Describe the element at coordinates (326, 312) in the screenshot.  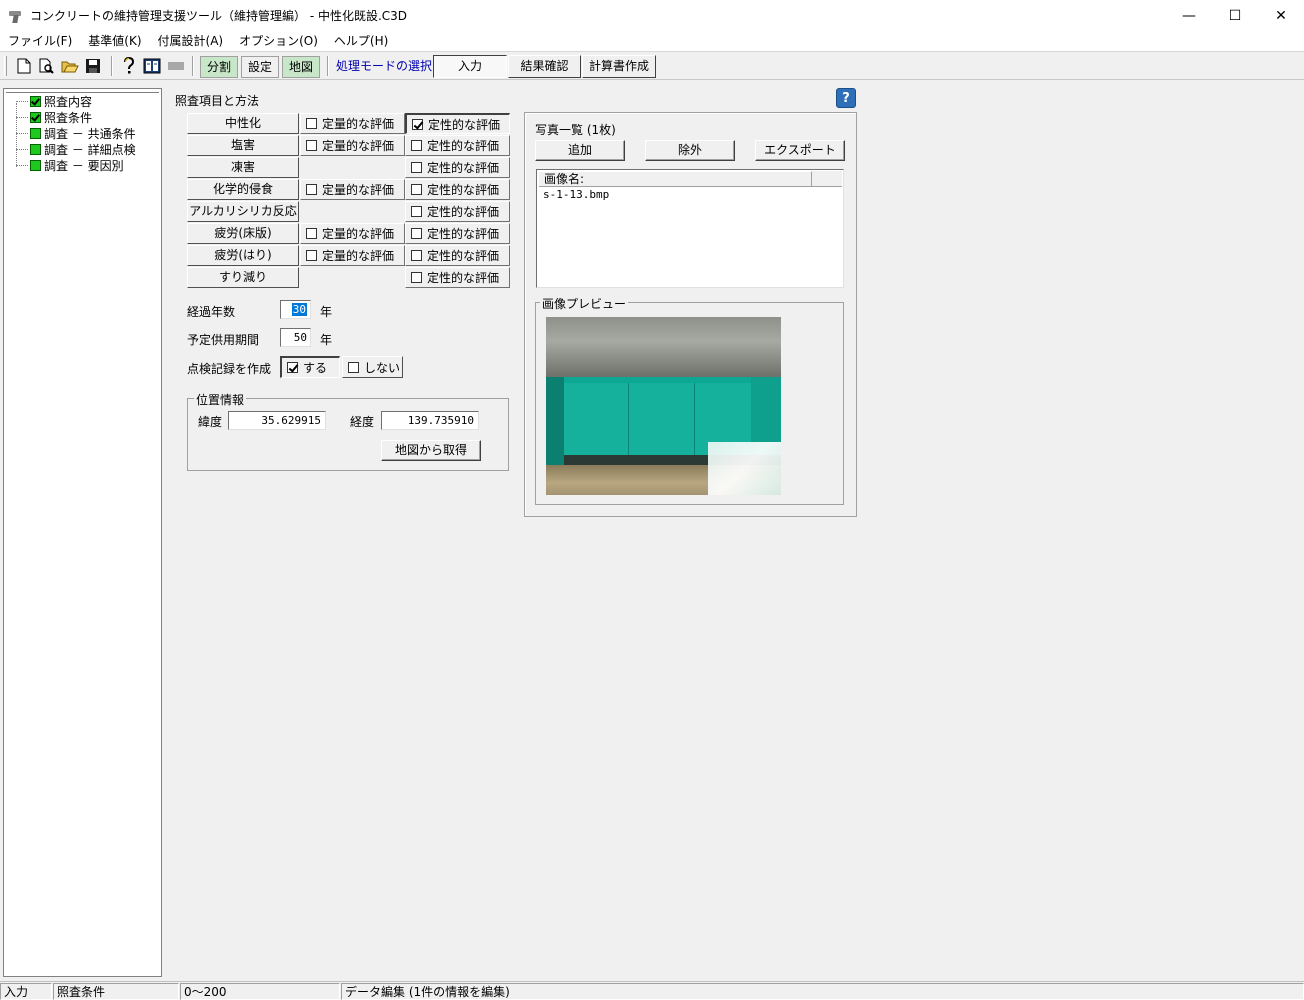
I see `elapsed-years-unit: 年` at that location.